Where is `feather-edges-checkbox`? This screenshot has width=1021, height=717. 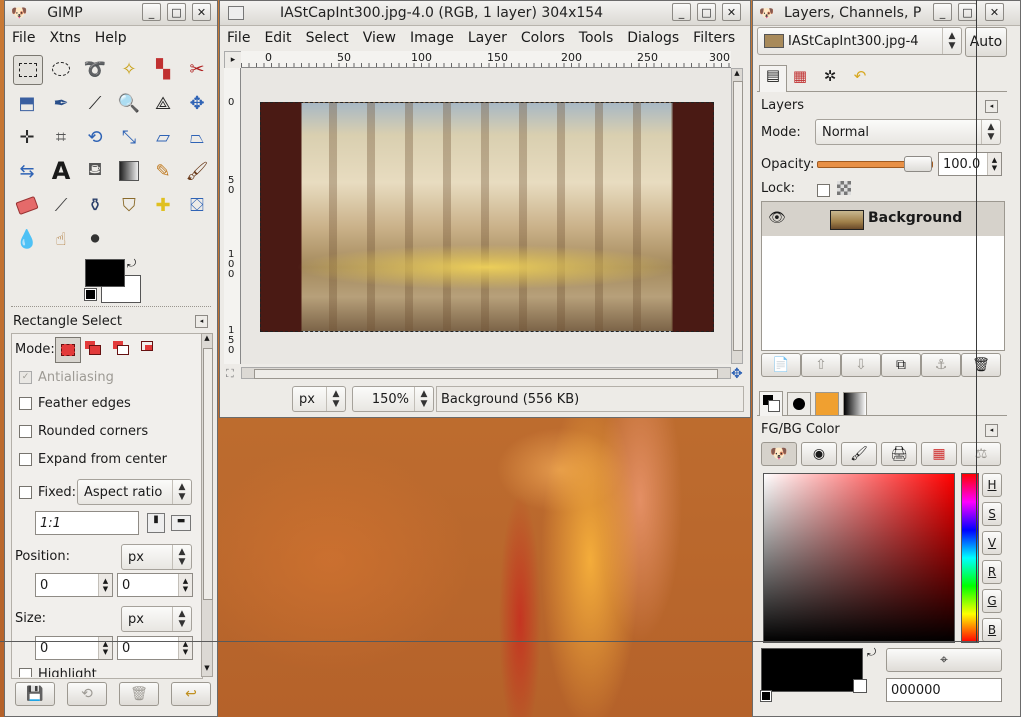
feather-edges-checkbox is located at coordinates (25, 403).